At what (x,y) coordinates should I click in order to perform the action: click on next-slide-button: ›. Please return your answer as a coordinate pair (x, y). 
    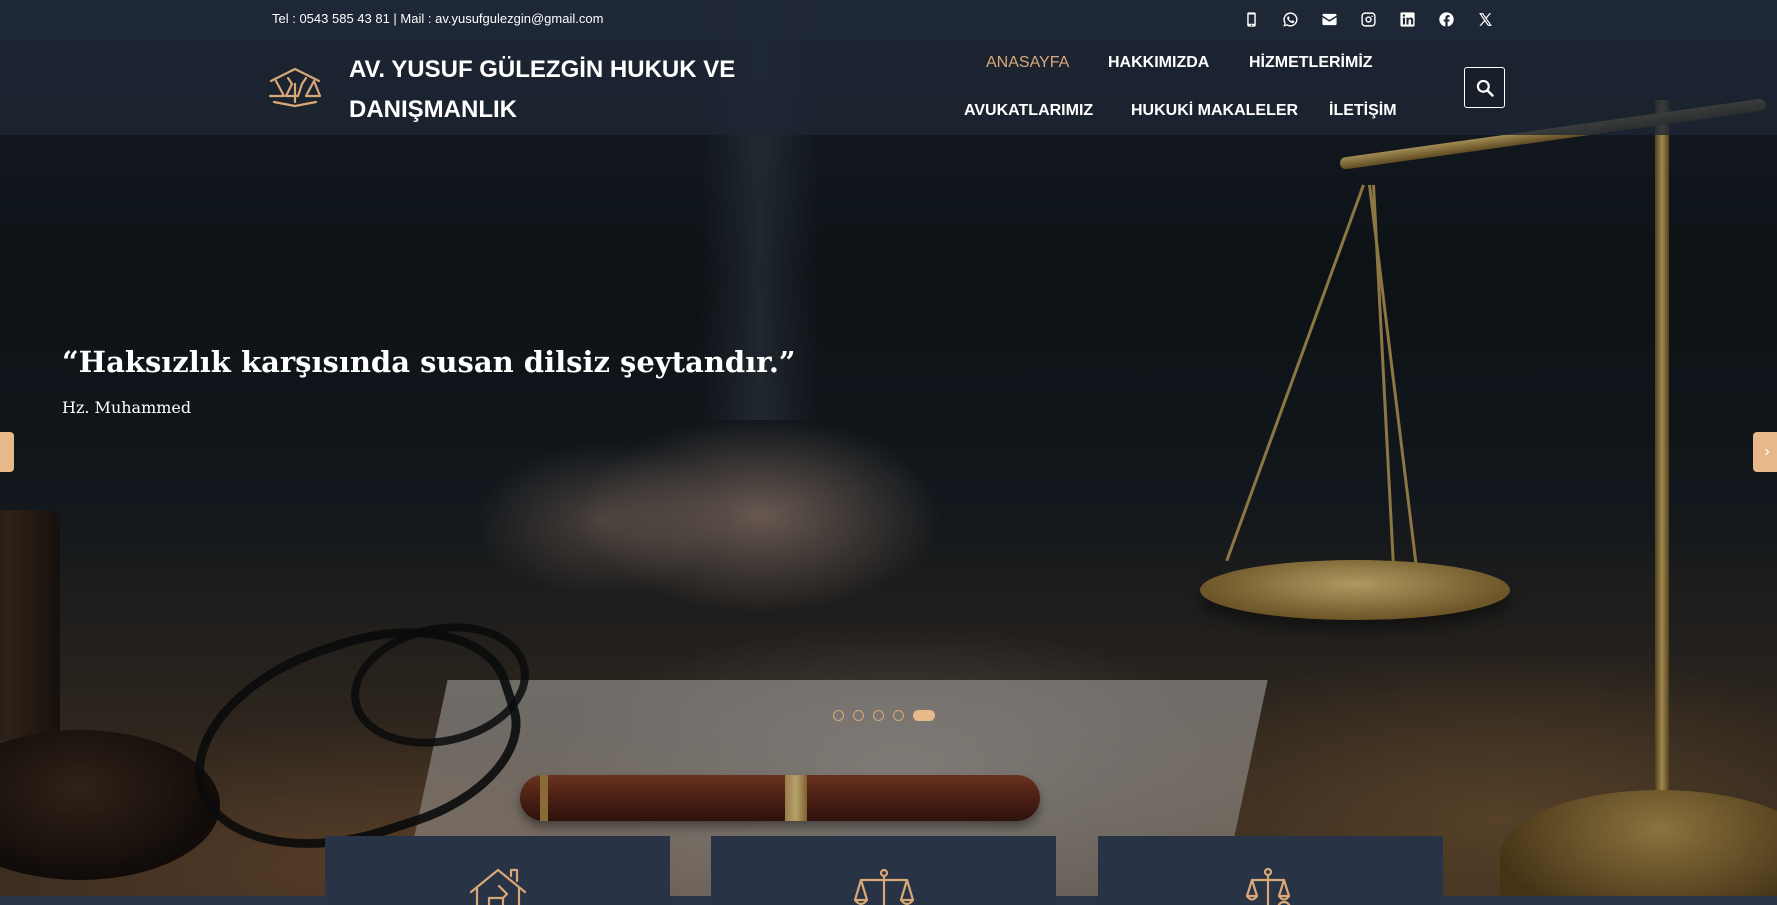
    Looking at the image, I should click on (1765, 452).